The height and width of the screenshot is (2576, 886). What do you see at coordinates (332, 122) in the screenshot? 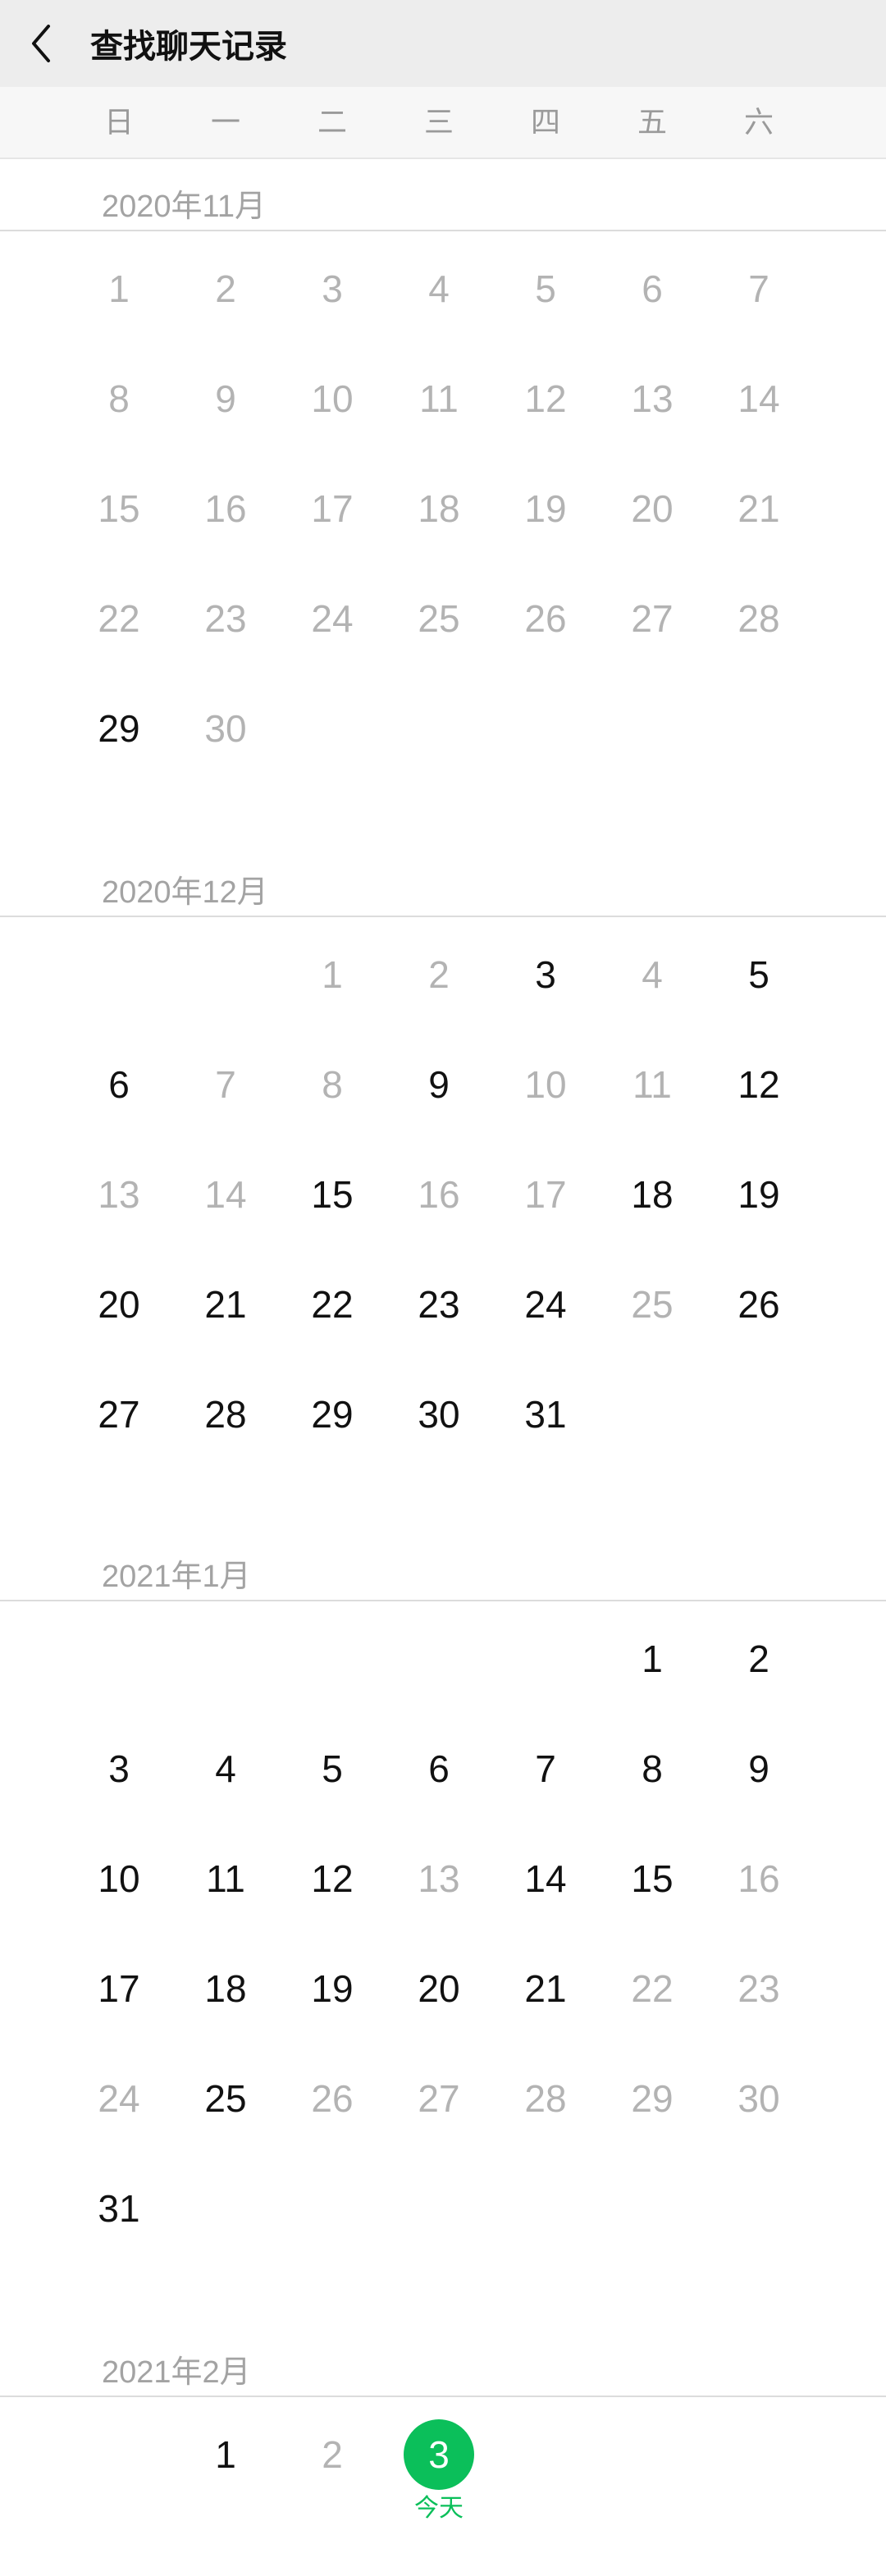
I see `weekday-tue: 二` at bounding box center [332, 122].